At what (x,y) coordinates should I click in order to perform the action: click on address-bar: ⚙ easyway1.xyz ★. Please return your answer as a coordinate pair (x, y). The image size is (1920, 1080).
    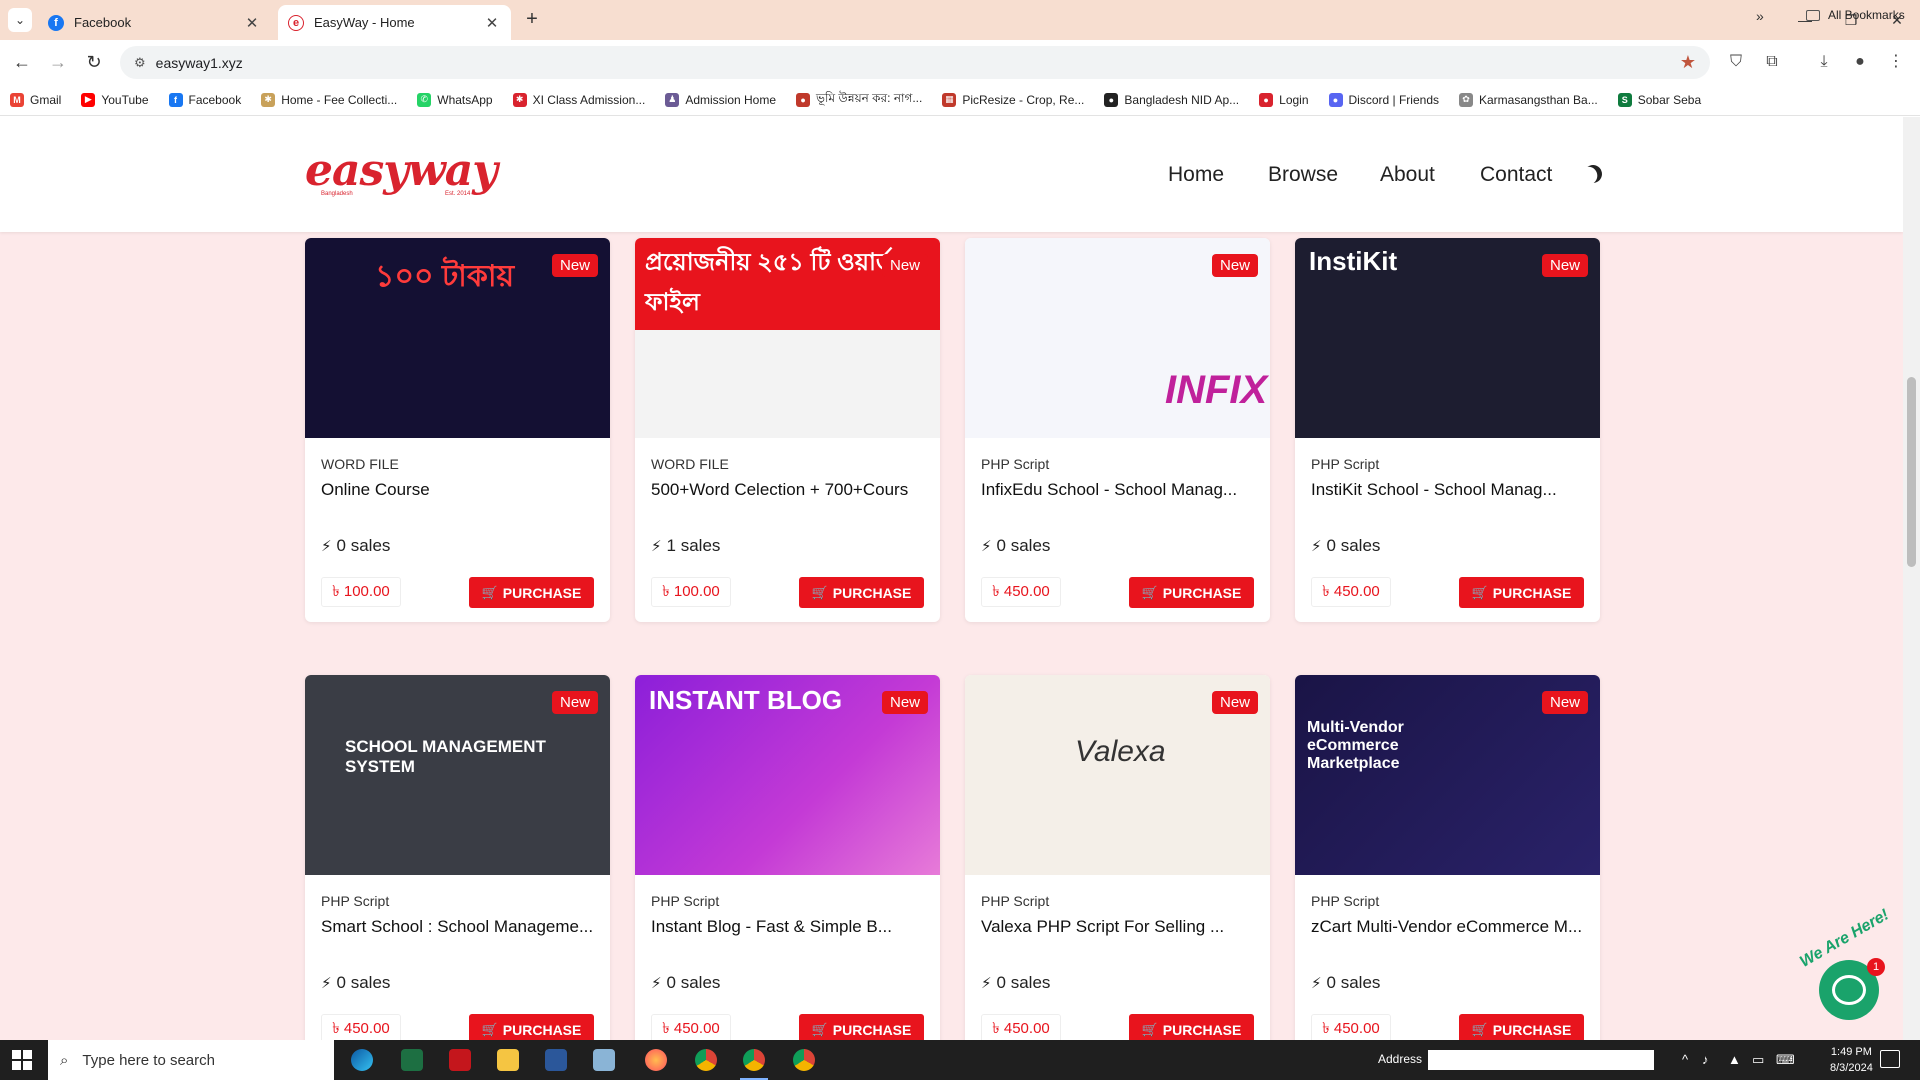
    Looking at the image, I should click on (915, 62).